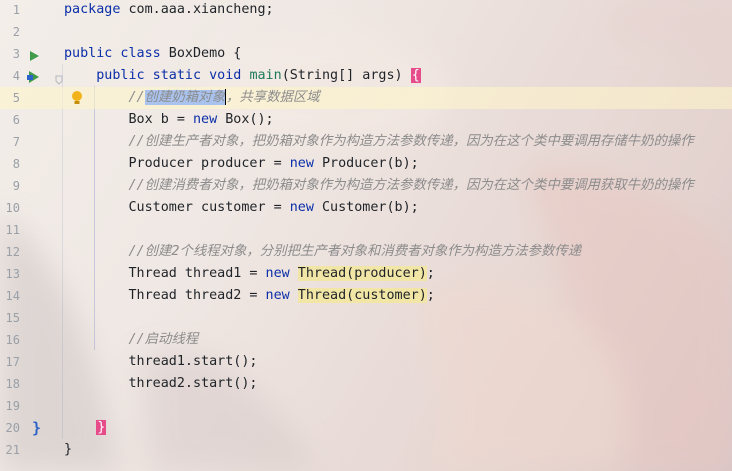 The width and height of the screenshot is (732, 471). What do you see at coordinates (366, 428) in the screenshot?
I see `code-line: 20 } }` at bounding box center [366, 428].